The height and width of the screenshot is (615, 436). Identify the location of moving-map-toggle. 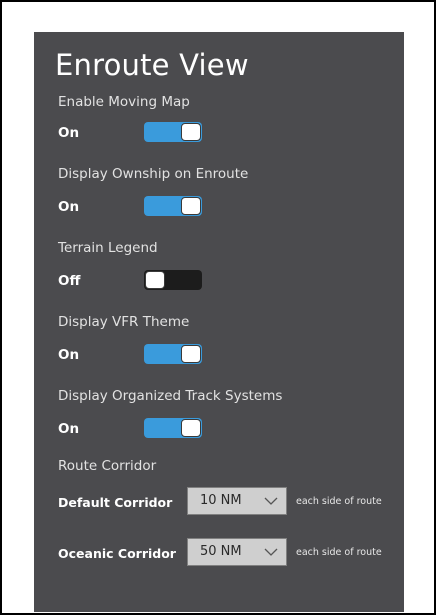
(173, 132).